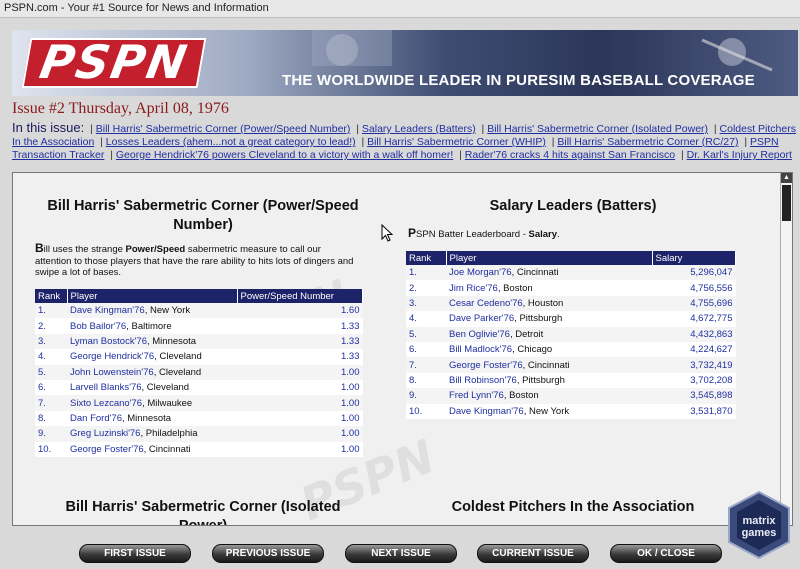  I want to click on rank-cell: 4., so click(426, 319).